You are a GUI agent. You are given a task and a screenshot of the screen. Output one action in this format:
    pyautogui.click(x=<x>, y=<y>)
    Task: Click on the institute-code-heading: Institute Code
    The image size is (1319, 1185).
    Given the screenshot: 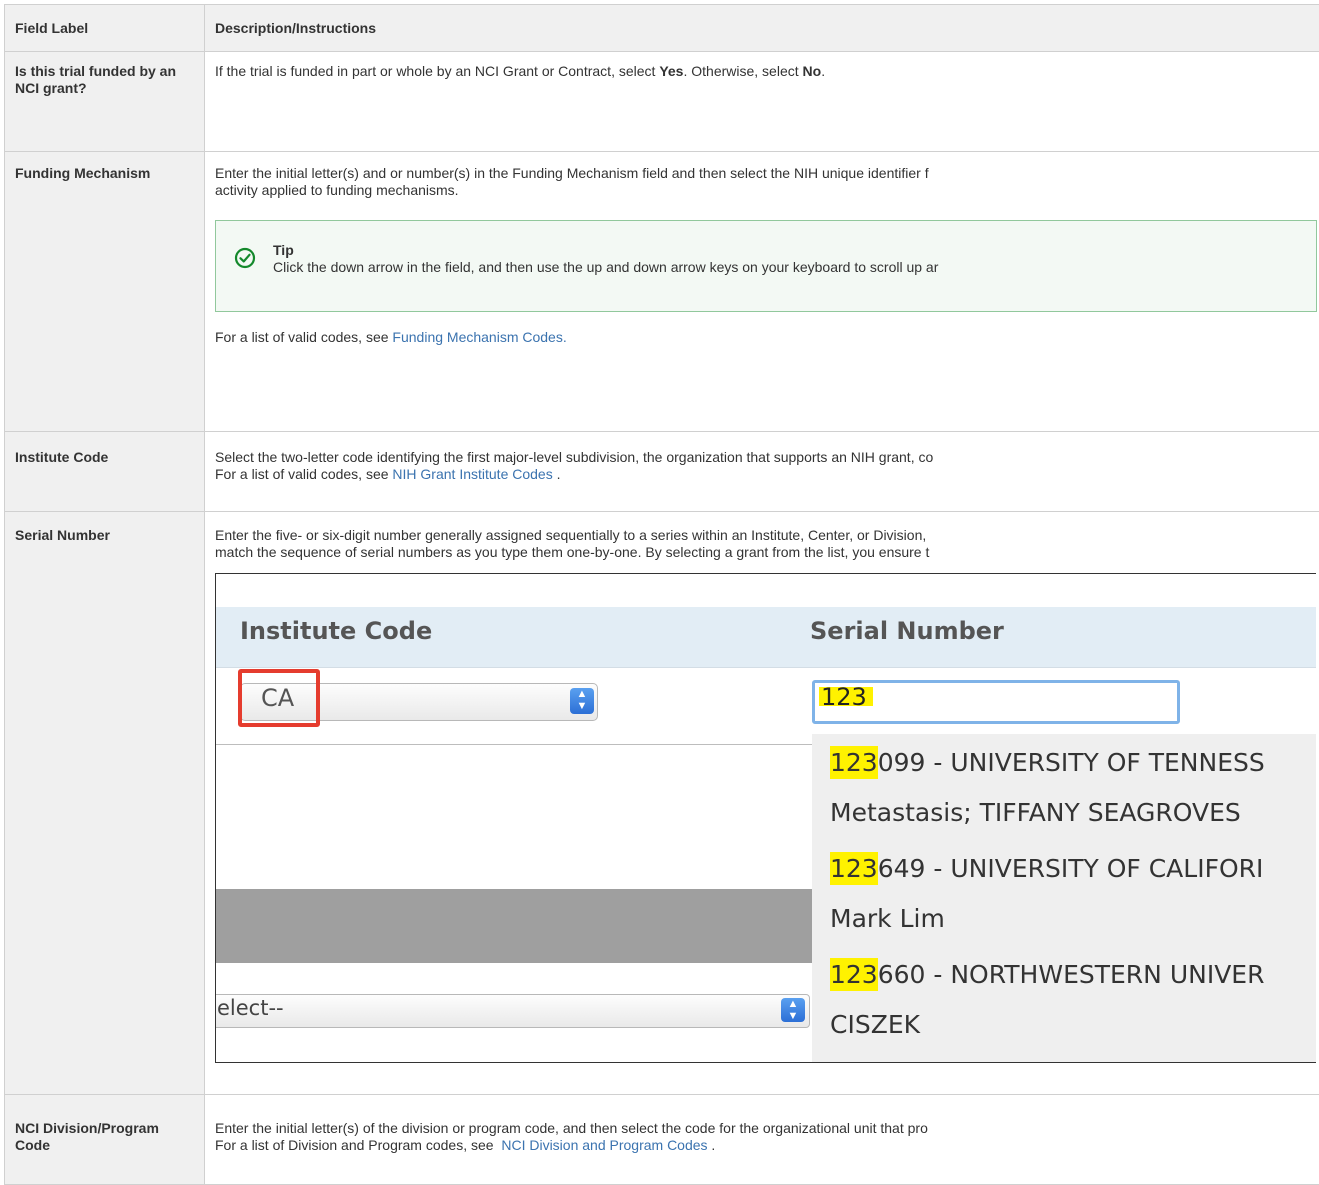 What is the action you would take?
    pyautogui.click(x=336, y=631)
    